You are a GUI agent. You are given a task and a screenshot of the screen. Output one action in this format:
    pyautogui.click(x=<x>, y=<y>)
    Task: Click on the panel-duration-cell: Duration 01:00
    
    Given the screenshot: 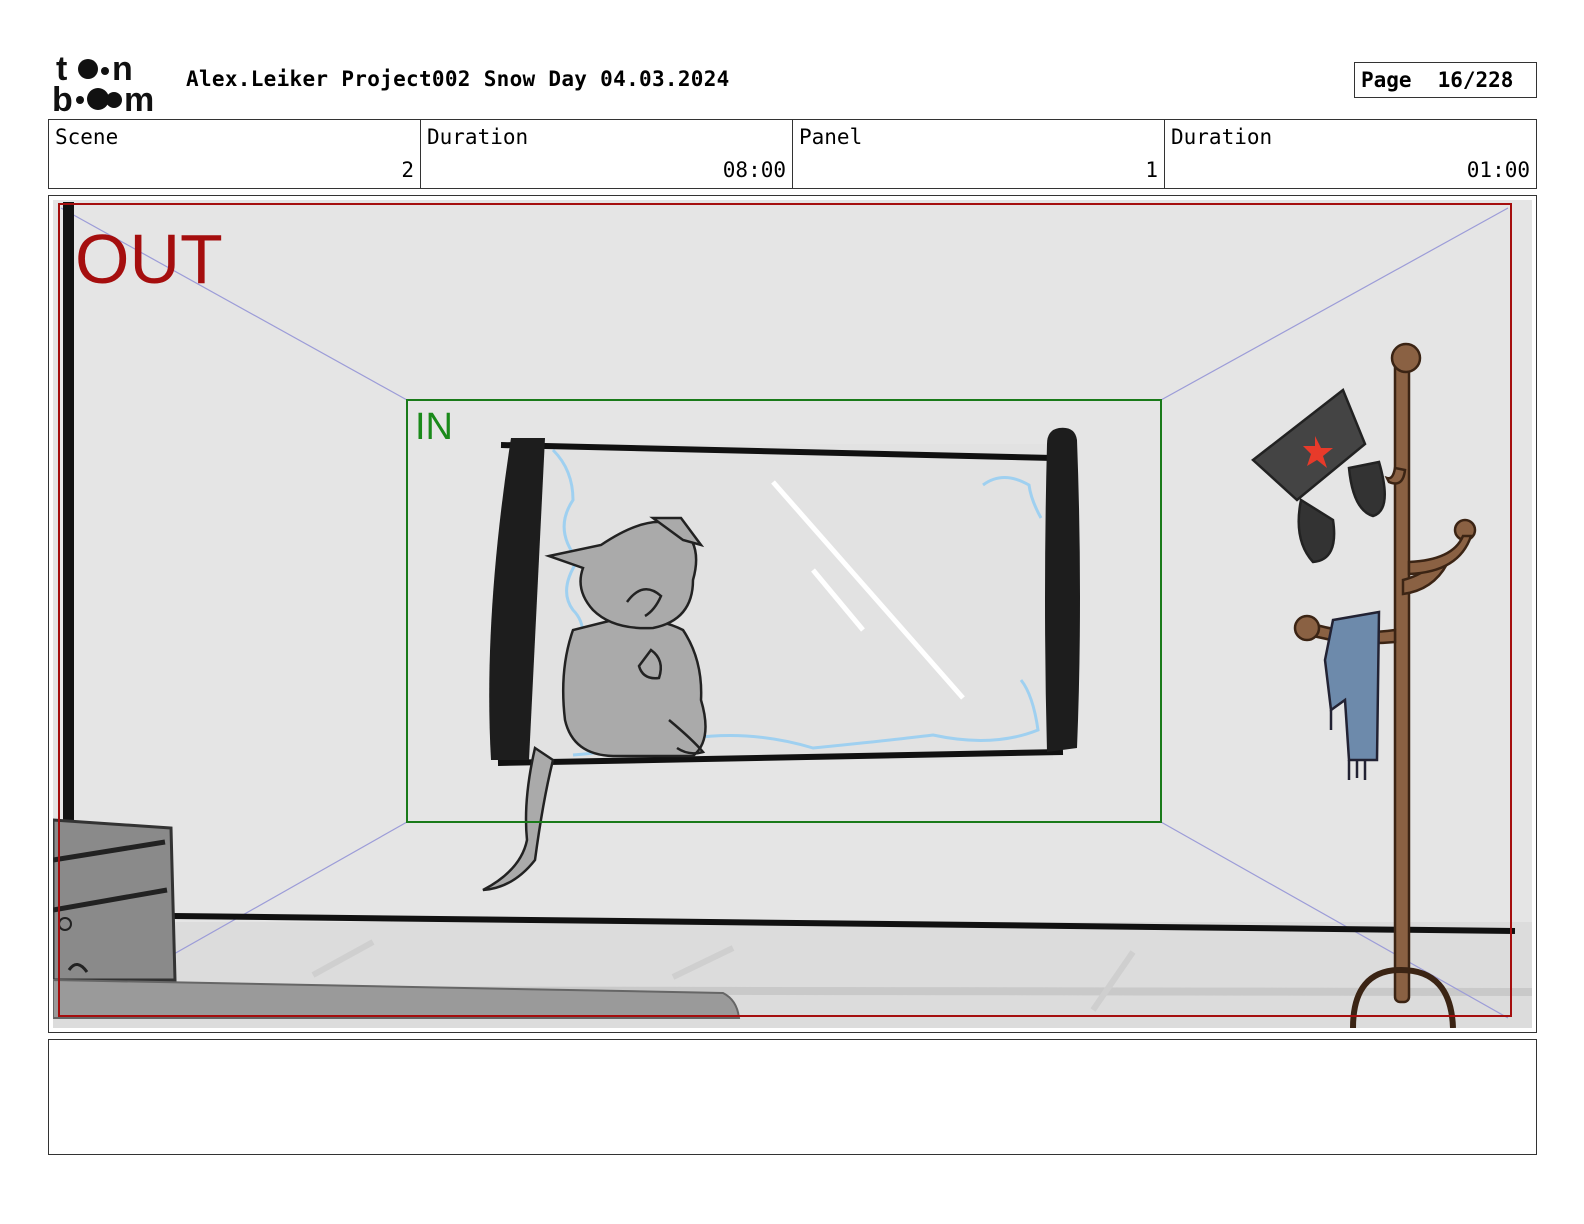 What is the action you would take?
    pyautogui.click(x=1350, y=154)
    